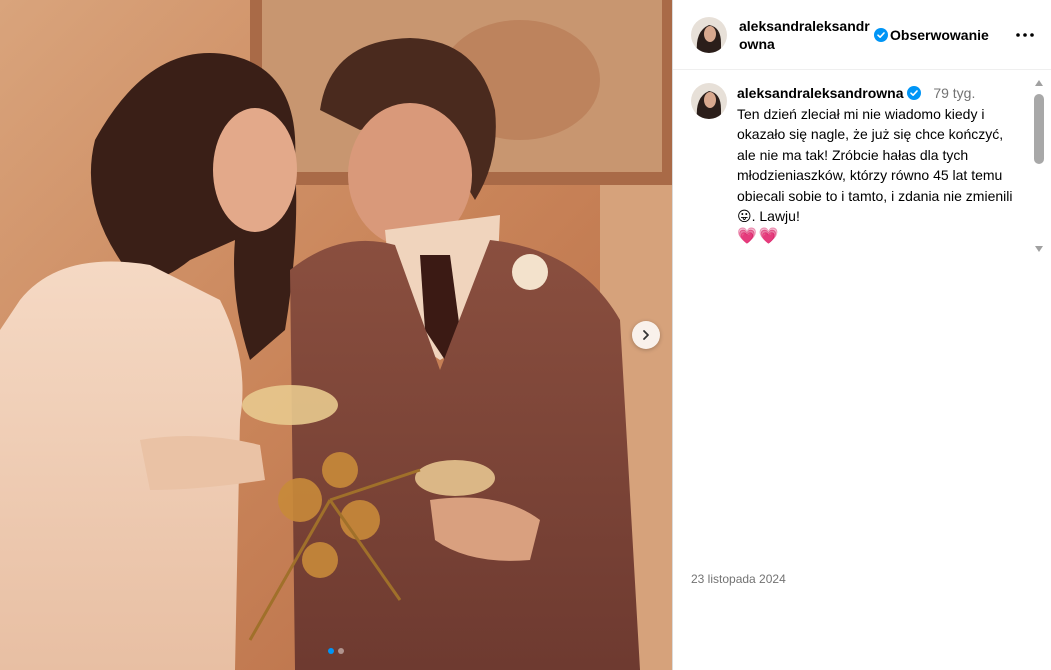 This screenshot has width=1051, height=670. I want to click on caption-time: 79 tyg., so click(954, 93).